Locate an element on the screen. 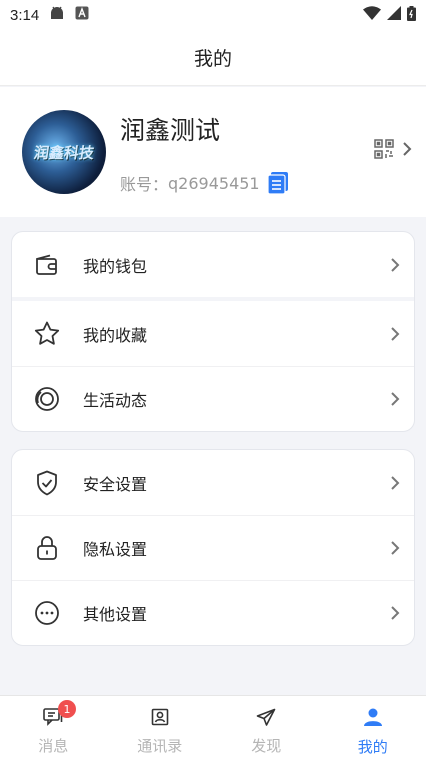 The width and height of the screenshot is (426, 759). contacts-icon is located at coordinates (160, 719).